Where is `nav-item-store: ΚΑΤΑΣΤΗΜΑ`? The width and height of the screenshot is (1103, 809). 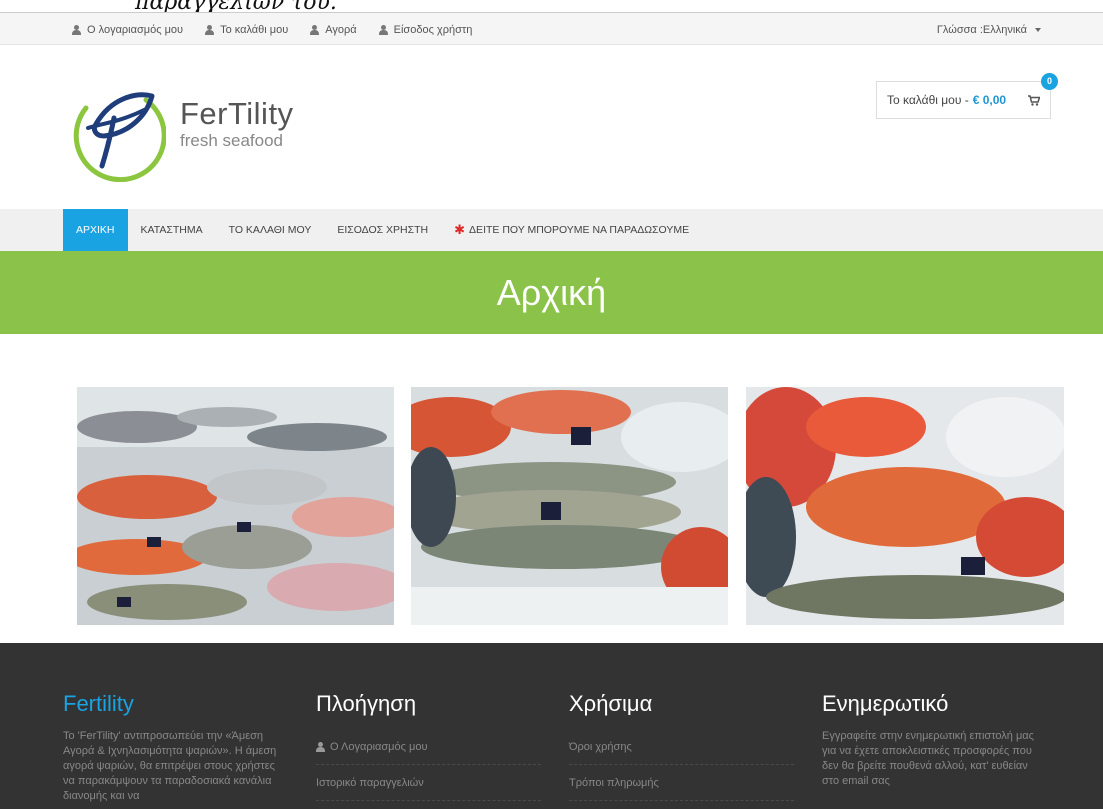
nav-item-store: ΚΑΤΑΣΤΗΜΑ is located at coordinates (172, 230).